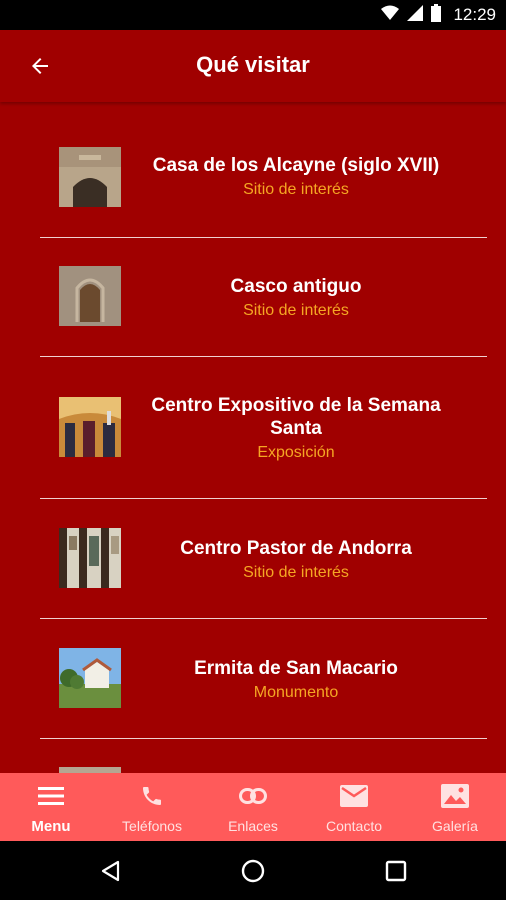  Describe the element at coordinates (390, 15) in the screenshot. I see `wifi-icon` at that location.